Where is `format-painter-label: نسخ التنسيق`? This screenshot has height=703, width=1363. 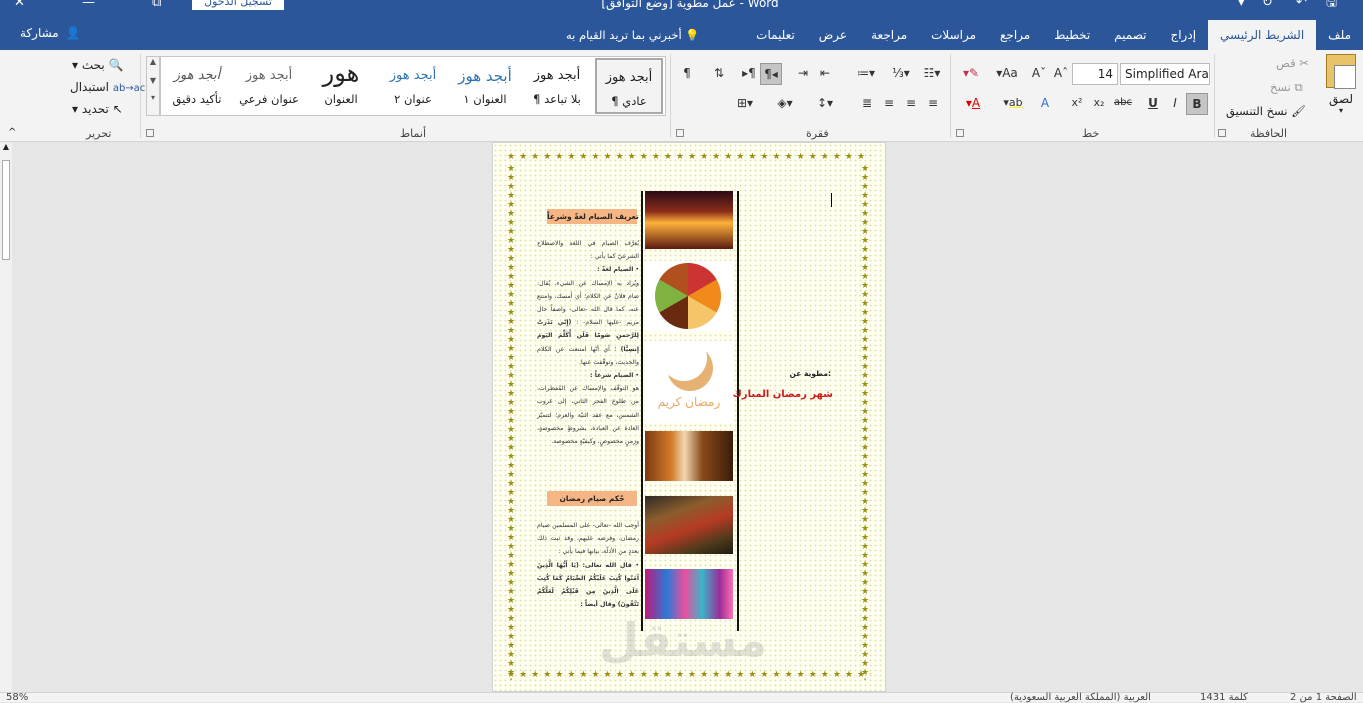
format-painter-label: نسخ التنسيق is located at coordinates (1257, 111).